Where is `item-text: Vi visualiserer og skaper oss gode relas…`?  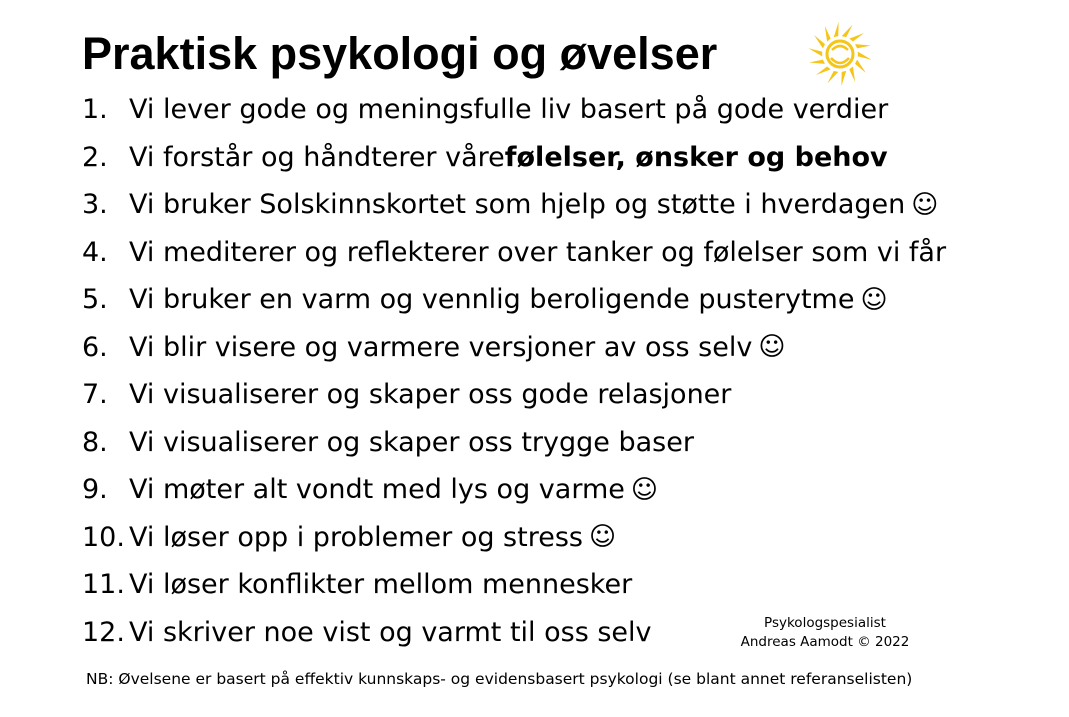 item-text: Vi visualiserer og skaper oss gode relas… is located at coordinates (430, 395).